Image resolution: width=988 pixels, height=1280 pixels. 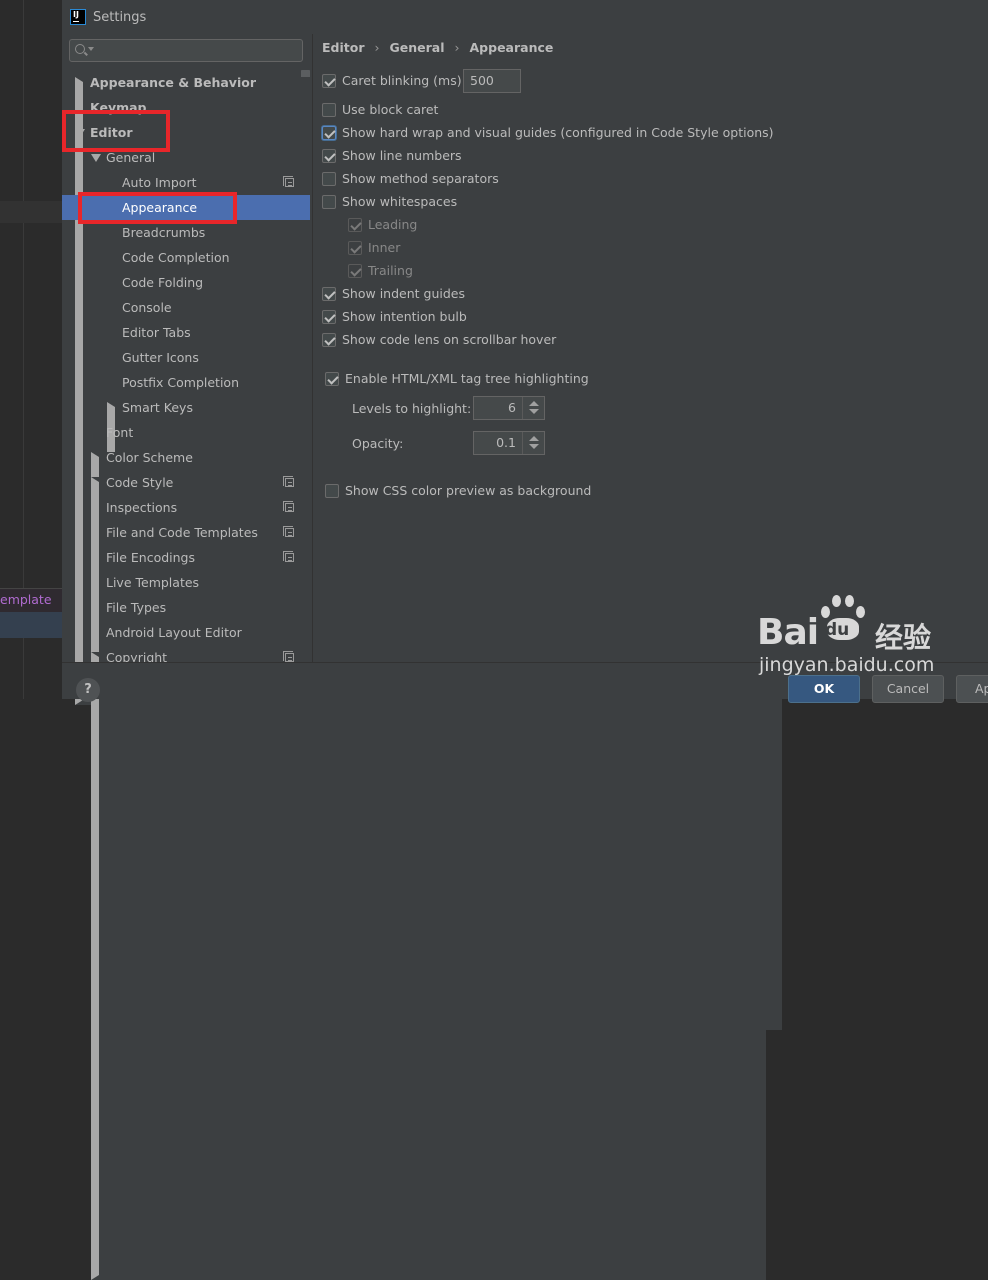 What do you see at coordinates (412, 408) in the screenshot?
I see `levels-to-highlight-label: Levels to highlight:` at bounding box center [412, 408].